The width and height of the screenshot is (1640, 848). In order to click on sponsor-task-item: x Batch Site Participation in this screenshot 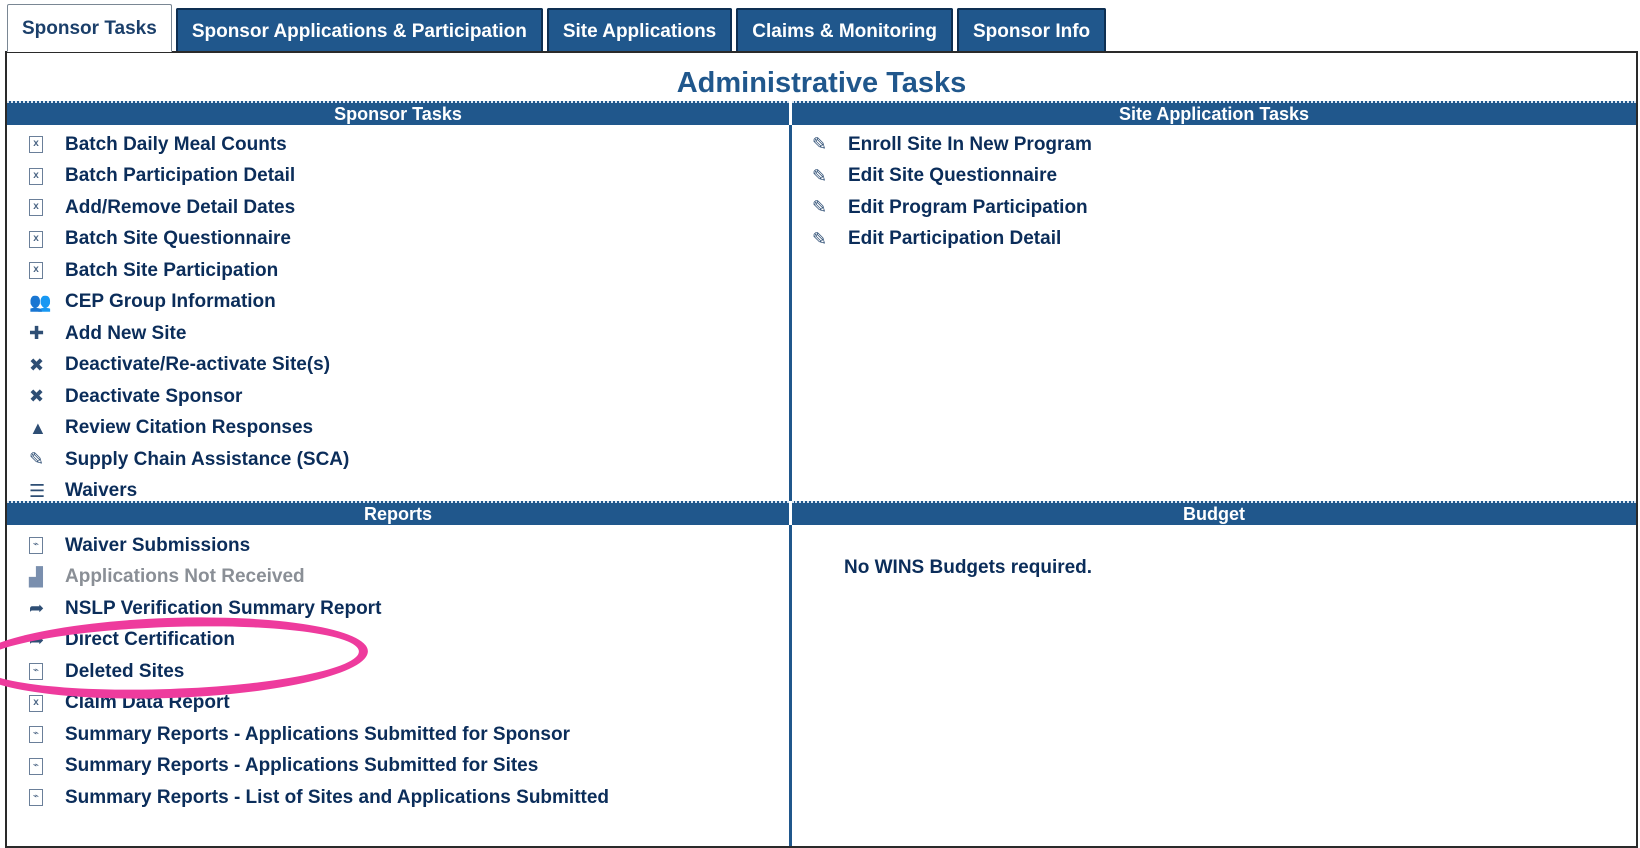, I will do `click(394, 271)`.